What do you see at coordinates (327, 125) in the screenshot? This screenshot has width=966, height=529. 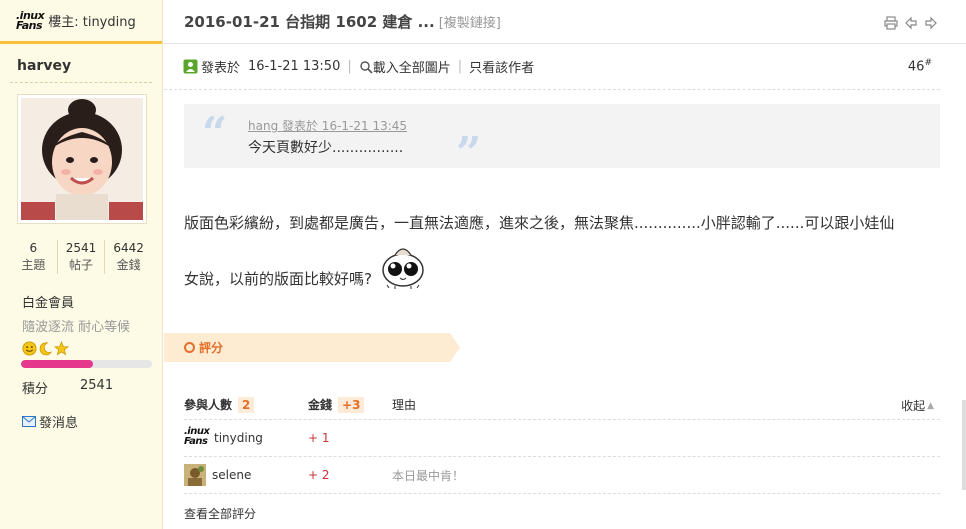 I see `quote-author-link: hang 發表於 16-1-21 13:45` at bounding box center [327, 125].